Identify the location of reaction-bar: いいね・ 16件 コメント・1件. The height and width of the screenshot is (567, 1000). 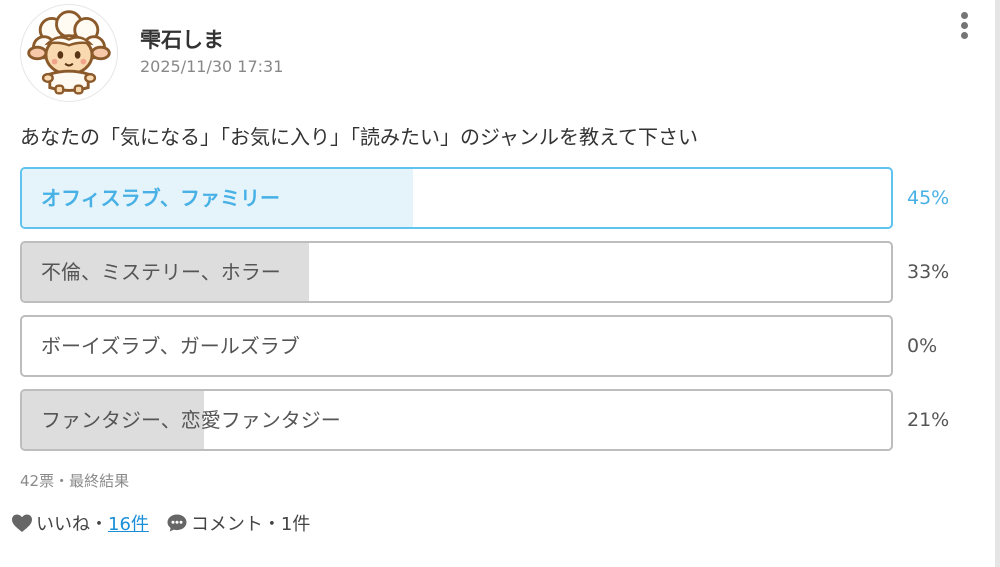
(160, 523).